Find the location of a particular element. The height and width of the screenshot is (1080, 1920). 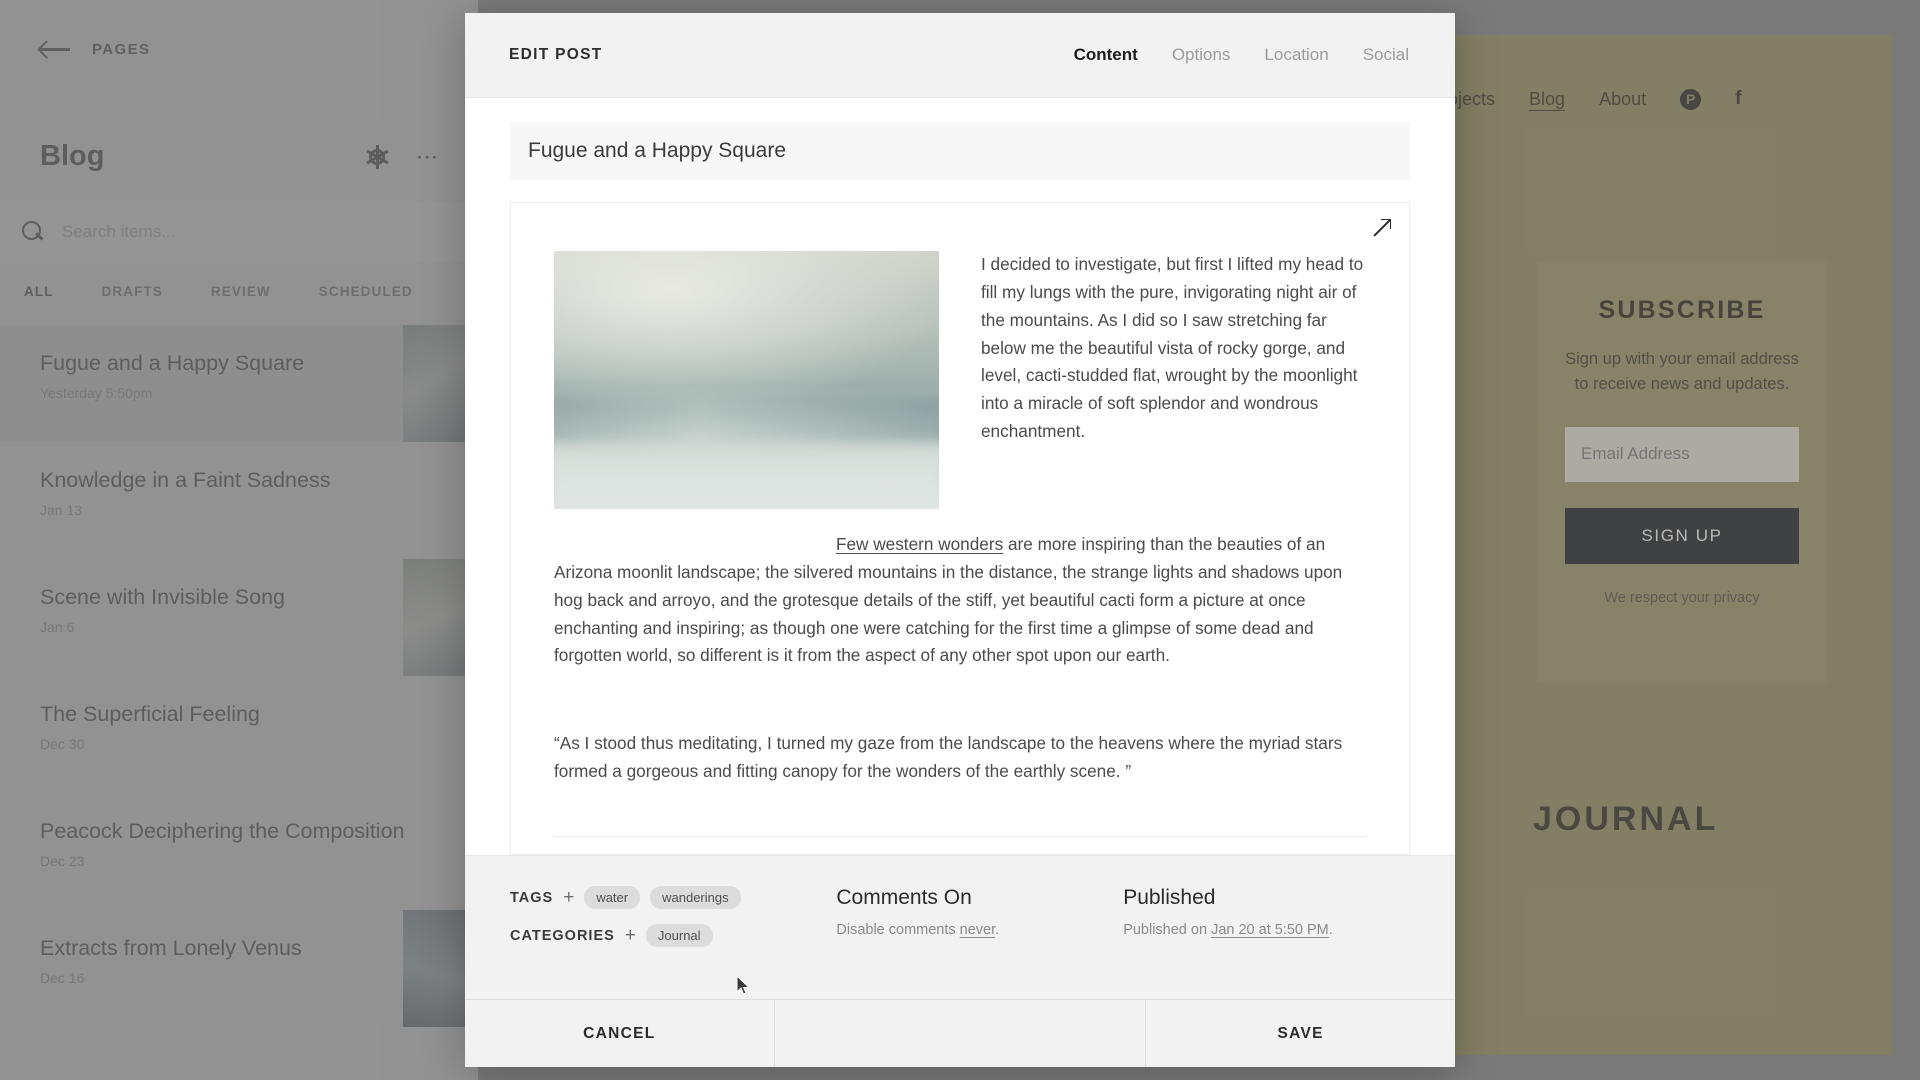

list-item: Scene with Invisible Song Jan 6 is located at coordinates (239, 617).